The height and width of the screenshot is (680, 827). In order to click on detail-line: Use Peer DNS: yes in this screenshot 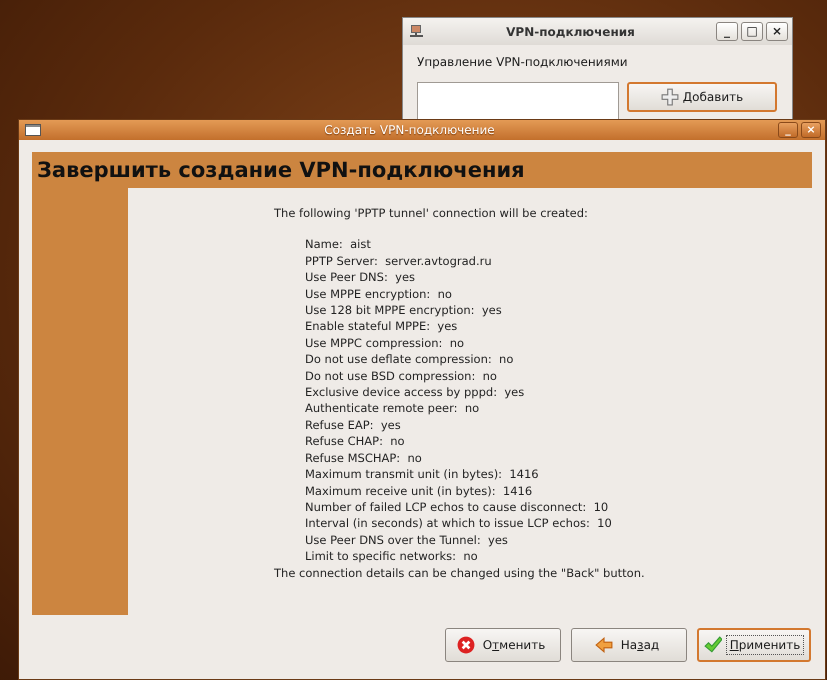, I will do `click(360, 277)`.